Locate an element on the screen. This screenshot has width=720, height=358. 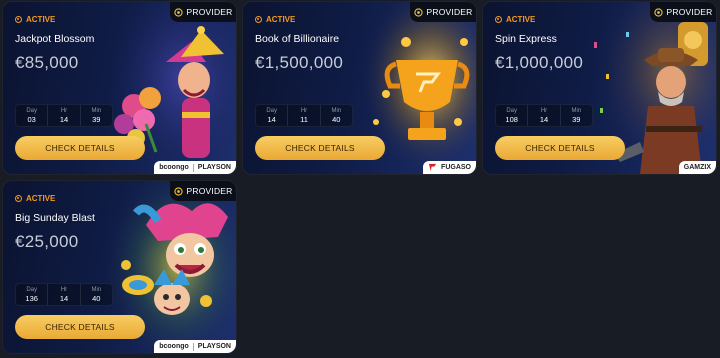
timer-day: Day 108 is located at coordinates (512, 115).